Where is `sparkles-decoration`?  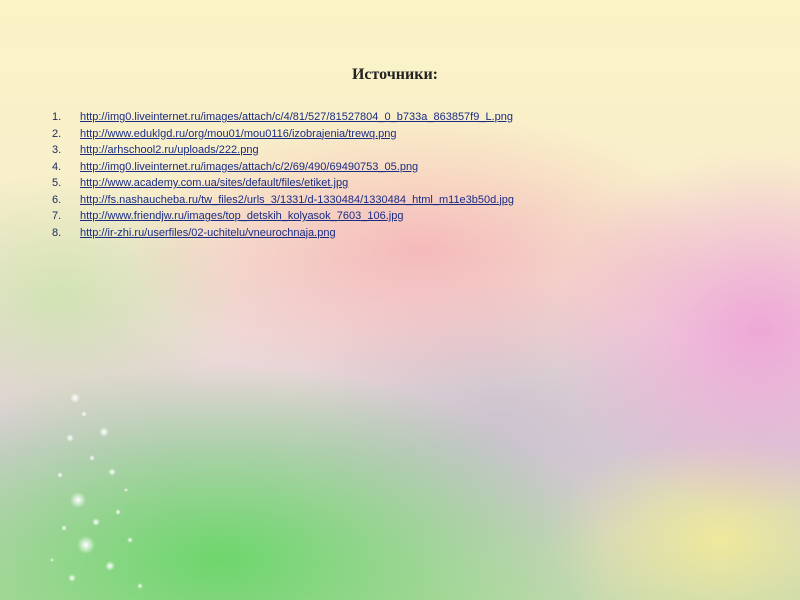
sparkles-decoration is located at coordinates (96, 491).